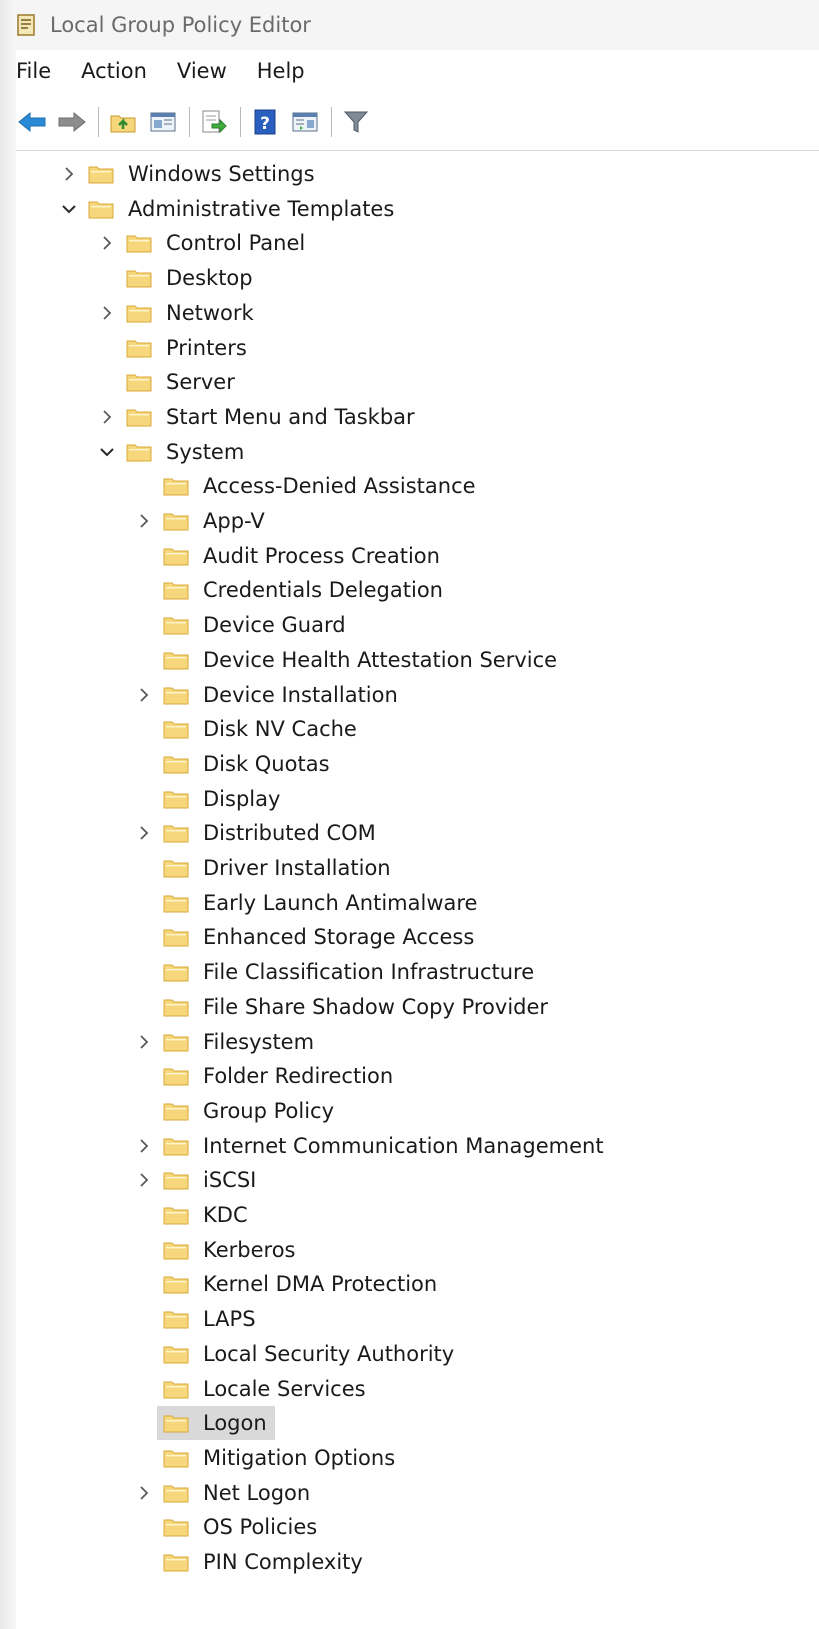  Describe the element at coordinates (306, 937) in the screenshot. I see `tree-item: Enhanced Storage Access` at that location.